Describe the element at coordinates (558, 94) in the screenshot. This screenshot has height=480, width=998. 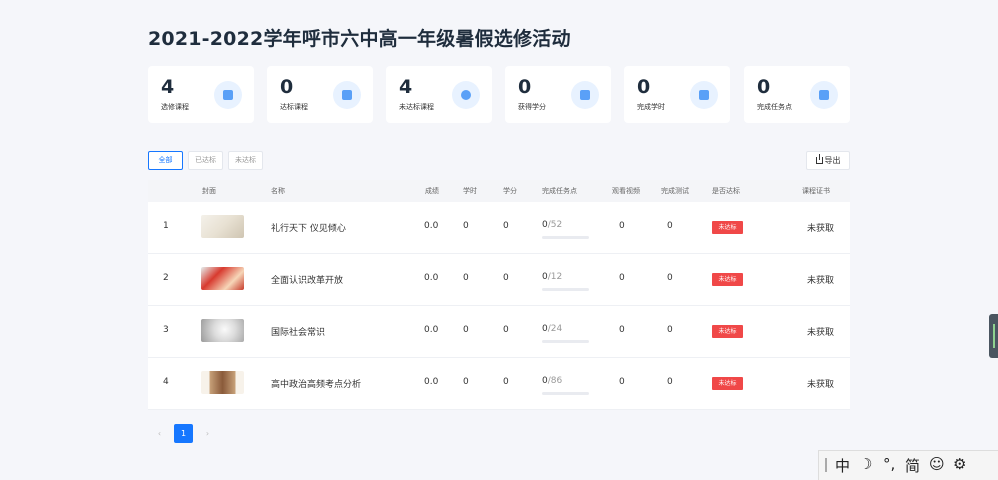
I see `stat-card-credits: 0 获得学分` at that location.